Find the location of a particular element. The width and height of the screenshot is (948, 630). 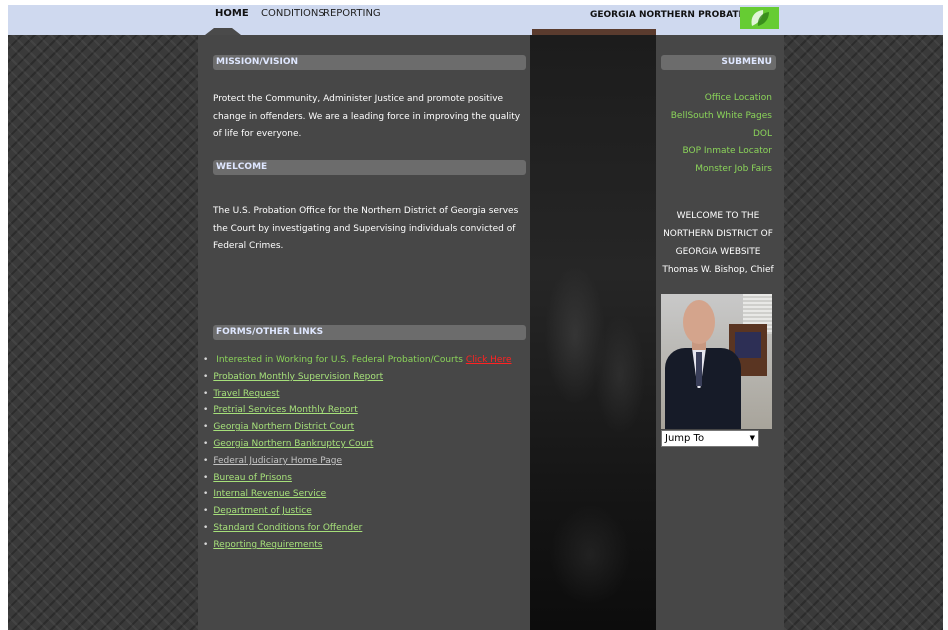

district-court-link: Georgia Northern District Court is located at coordinates (283, 427).